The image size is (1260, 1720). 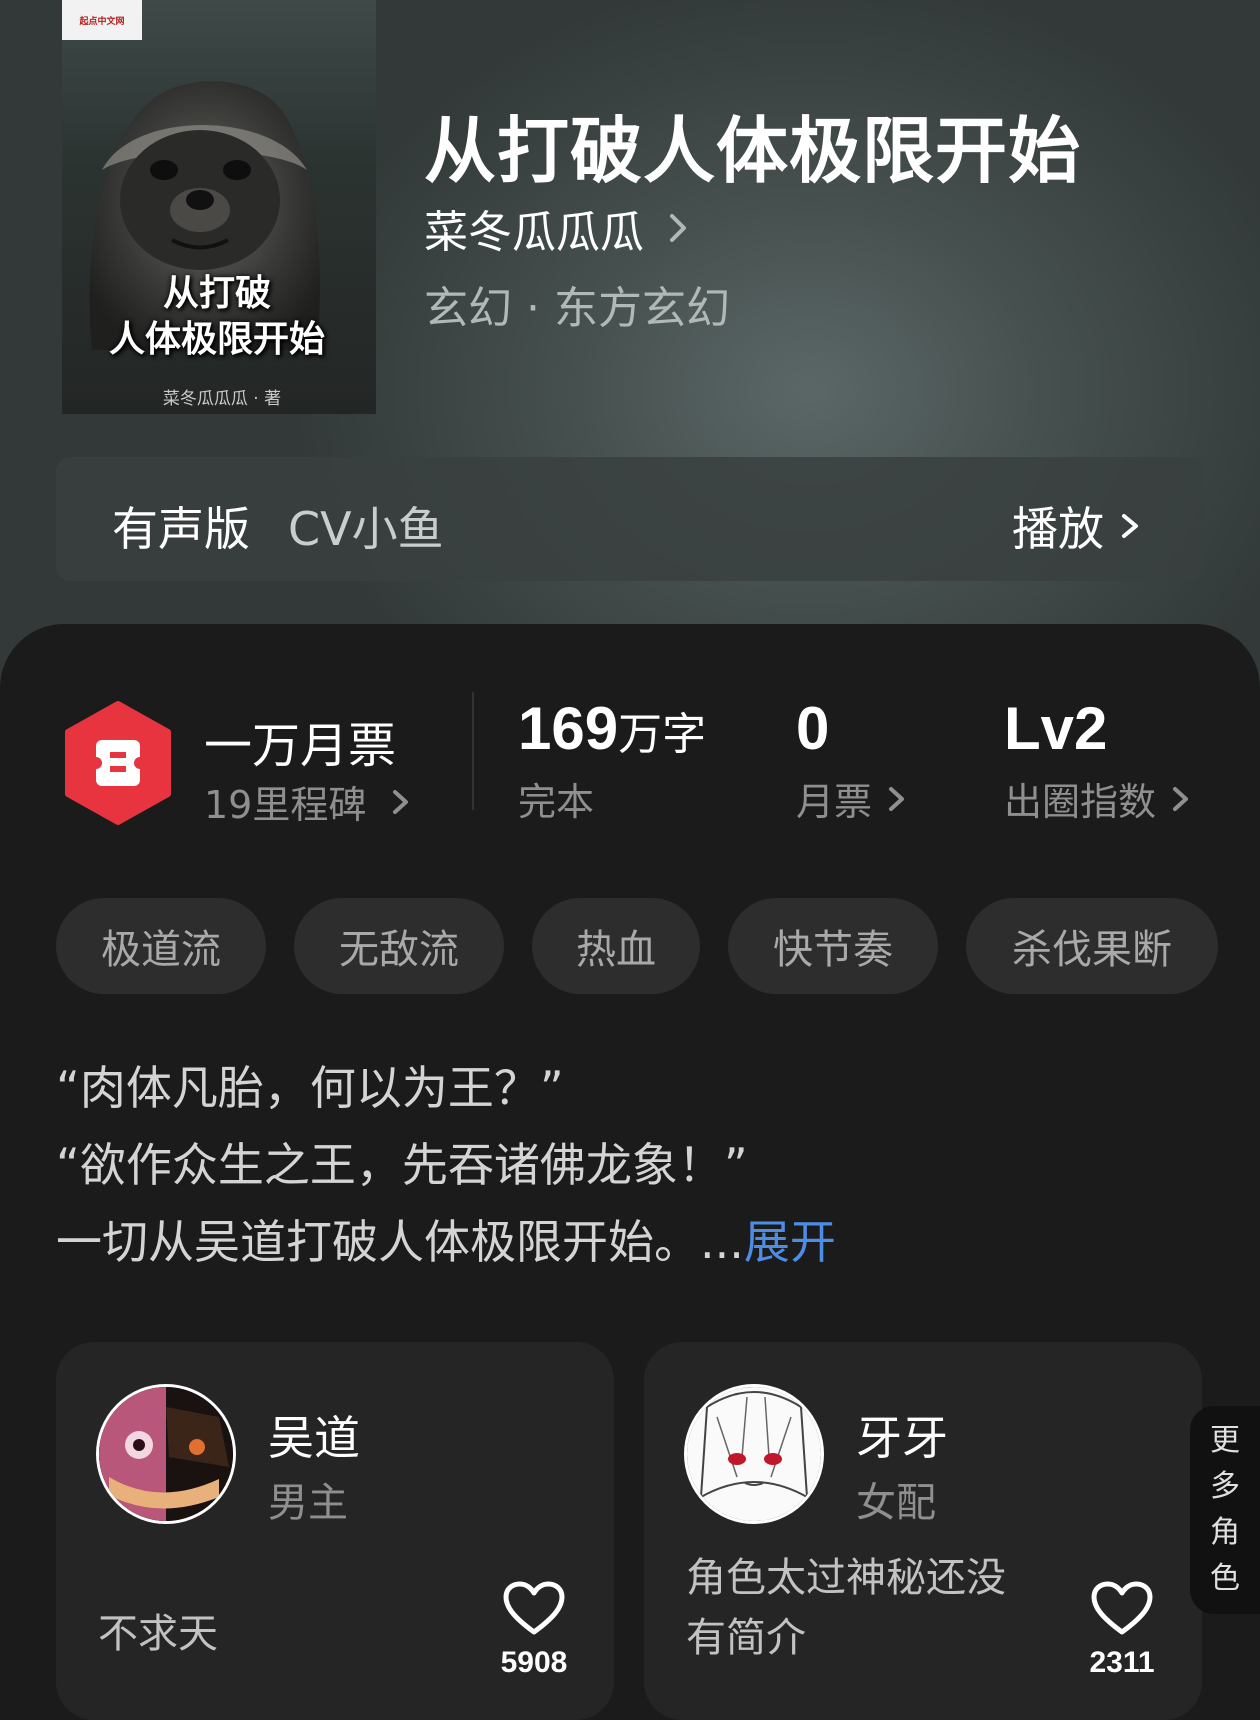 What do you see at coordinates (216, 293) in the screenshot?
I see `cover-title-line1: 从打破` at bounding box center [216, 293].